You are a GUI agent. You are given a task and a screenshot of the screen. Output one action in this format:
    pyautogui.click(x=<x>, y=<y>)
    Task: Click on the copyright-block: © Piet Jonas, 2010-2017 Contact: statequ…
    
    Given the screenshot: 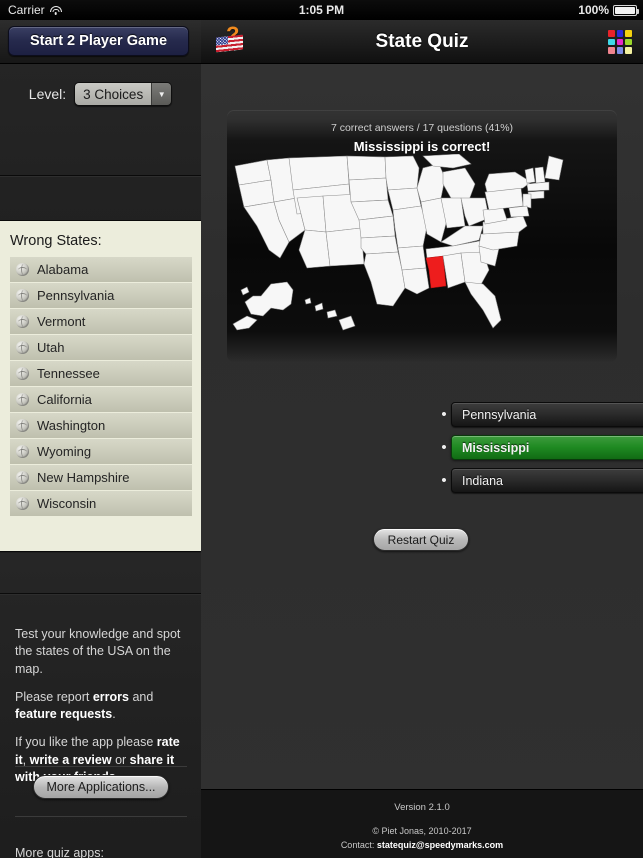 What is the action you would take?
    pyautogui.click(x=422, y=838)
    